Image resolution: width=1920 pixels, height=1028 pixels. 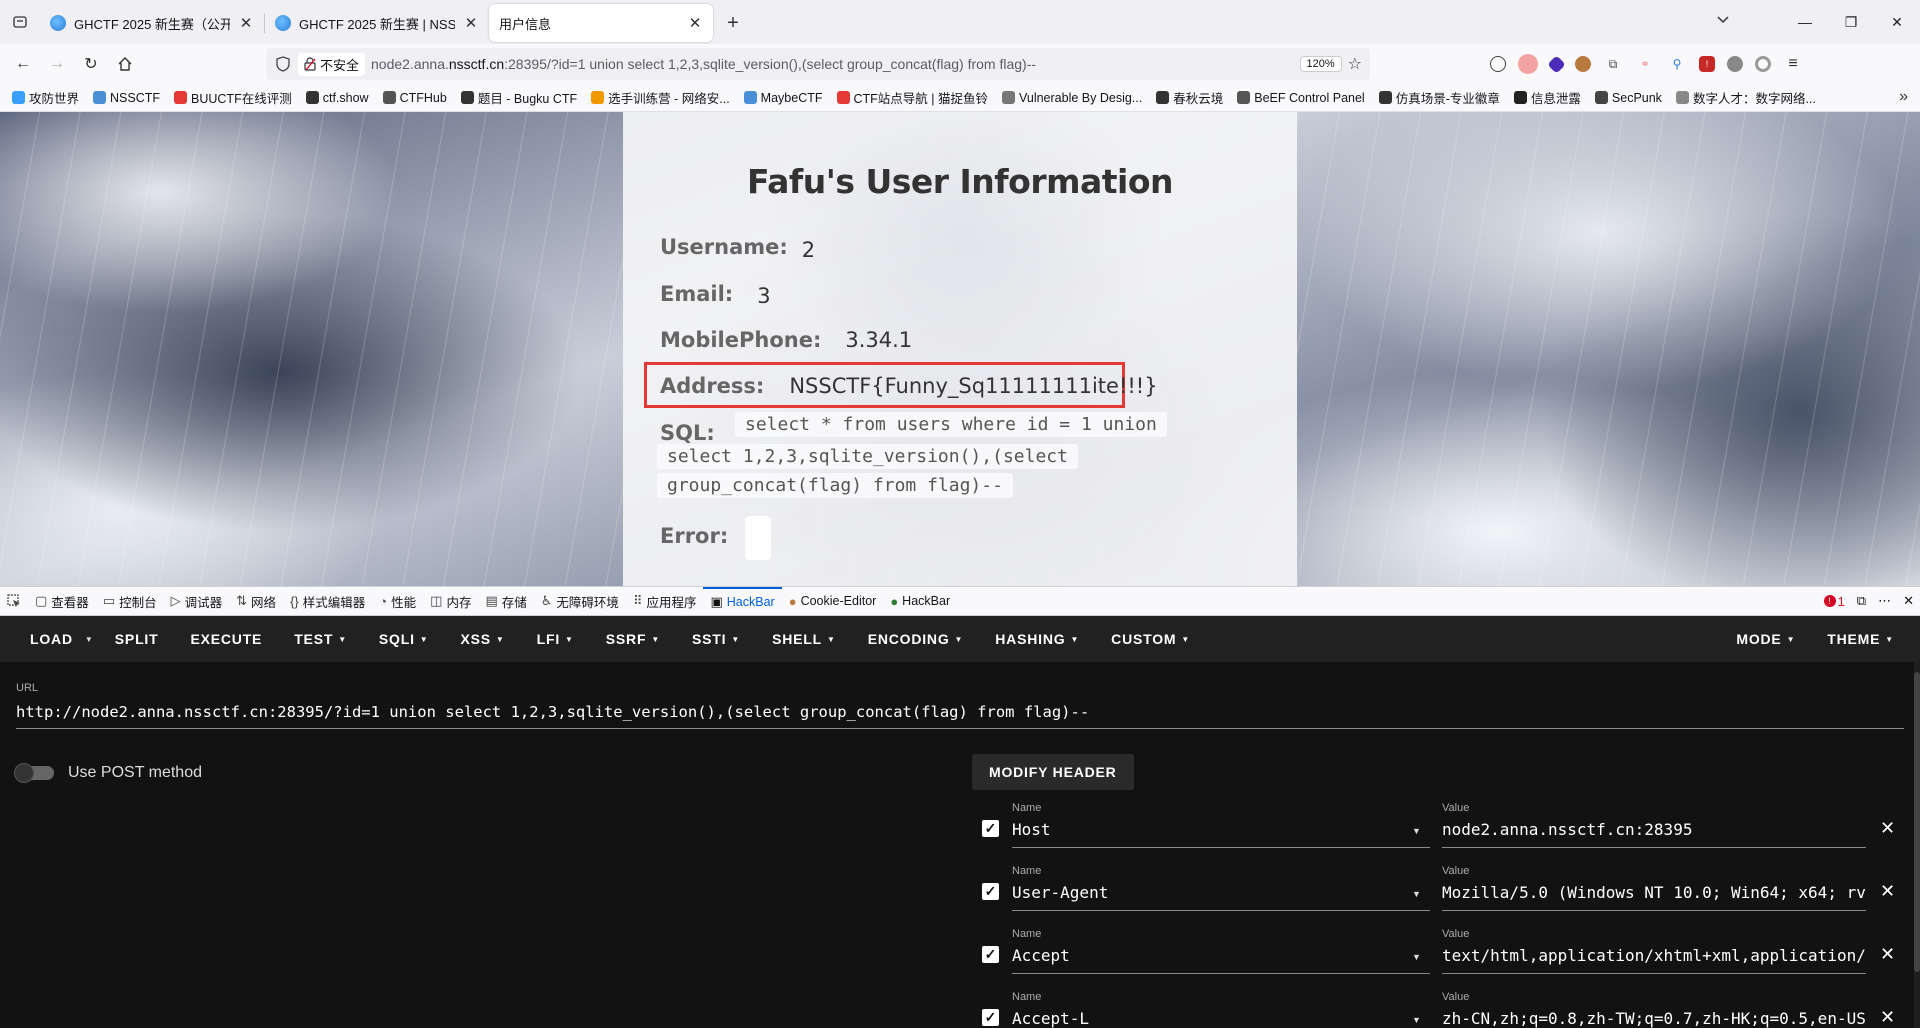 I want to click on bookmarks-overflow-icon: », so click(x=1903, y=97).